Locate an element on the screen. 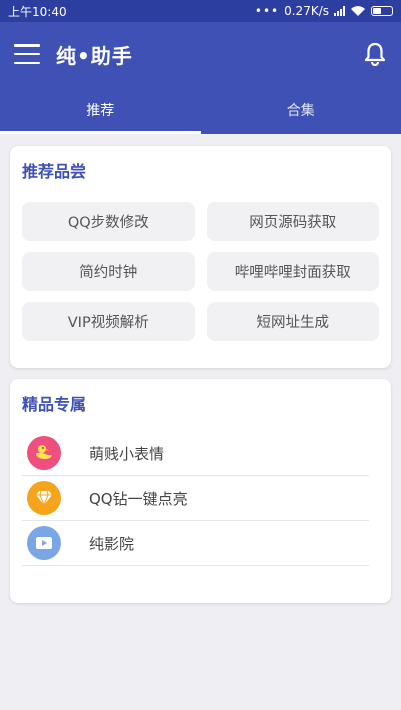 Image resolution: width=401 pixels, height=710 pixels. notification-bell-icon is located at coordinates (375, 54).